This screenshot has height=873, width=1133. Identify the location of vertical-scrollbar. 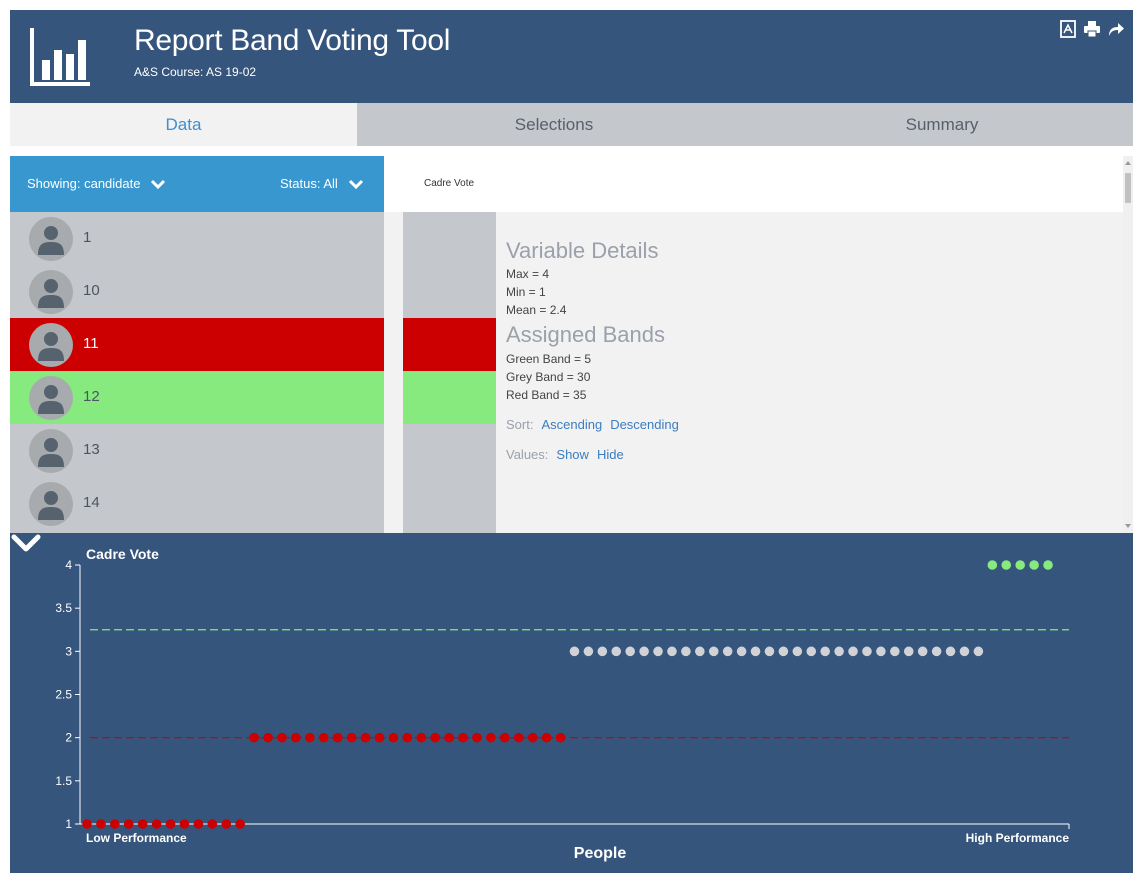
(1128, 344).